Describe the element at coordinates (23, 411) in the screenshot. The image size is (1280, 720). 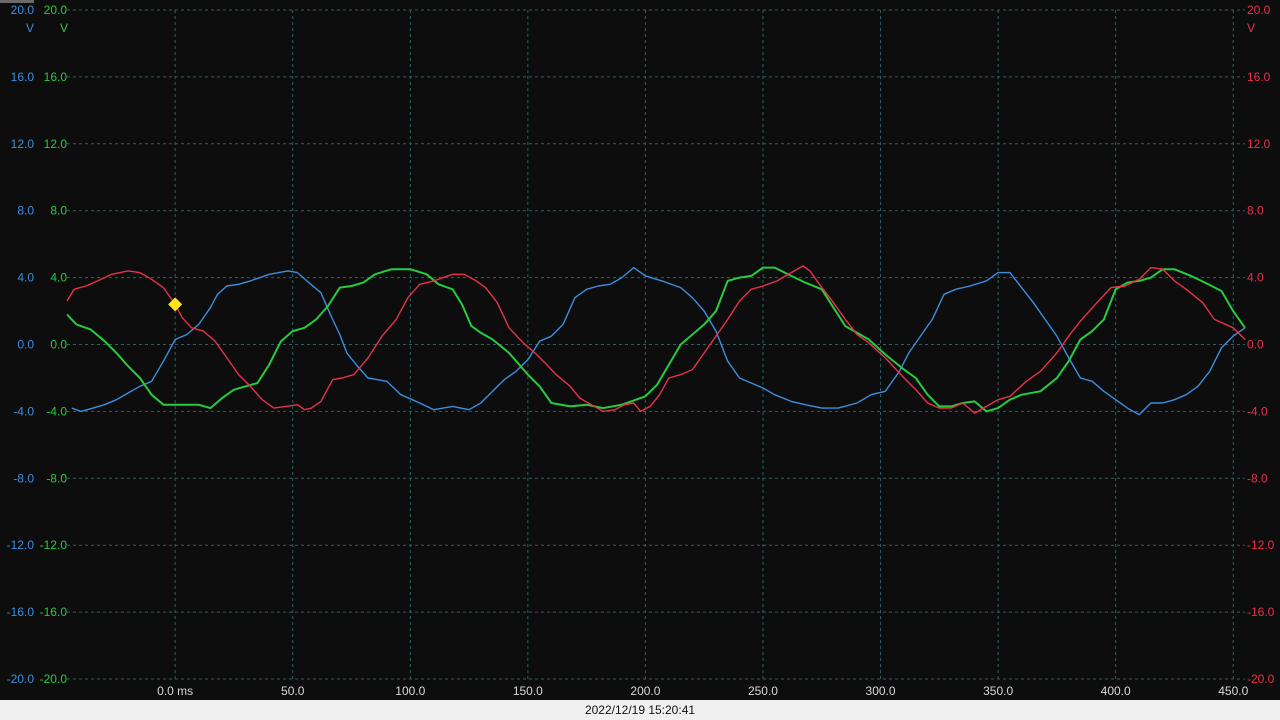
I see `left-a-tick-label: -4.0` at that location.